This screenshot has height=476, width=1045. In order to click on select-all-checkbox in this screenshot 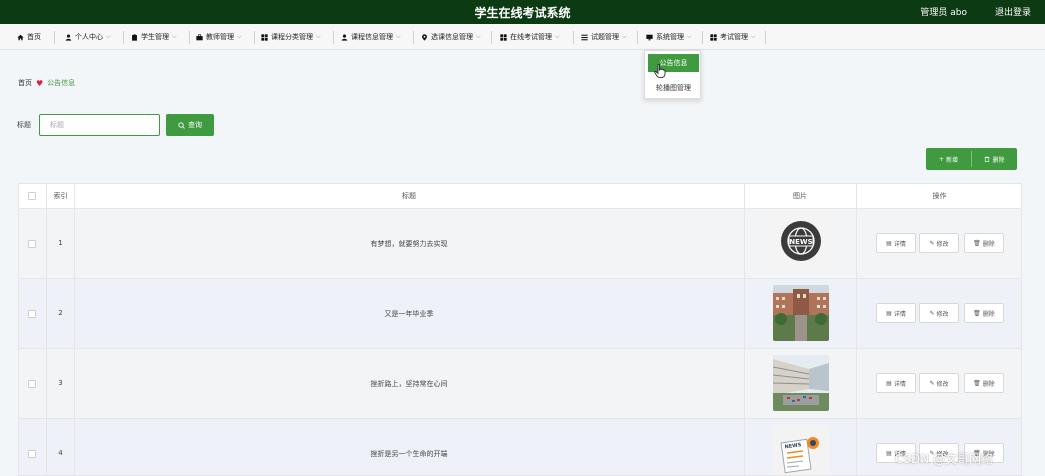, I will do `click(32, 196)`.